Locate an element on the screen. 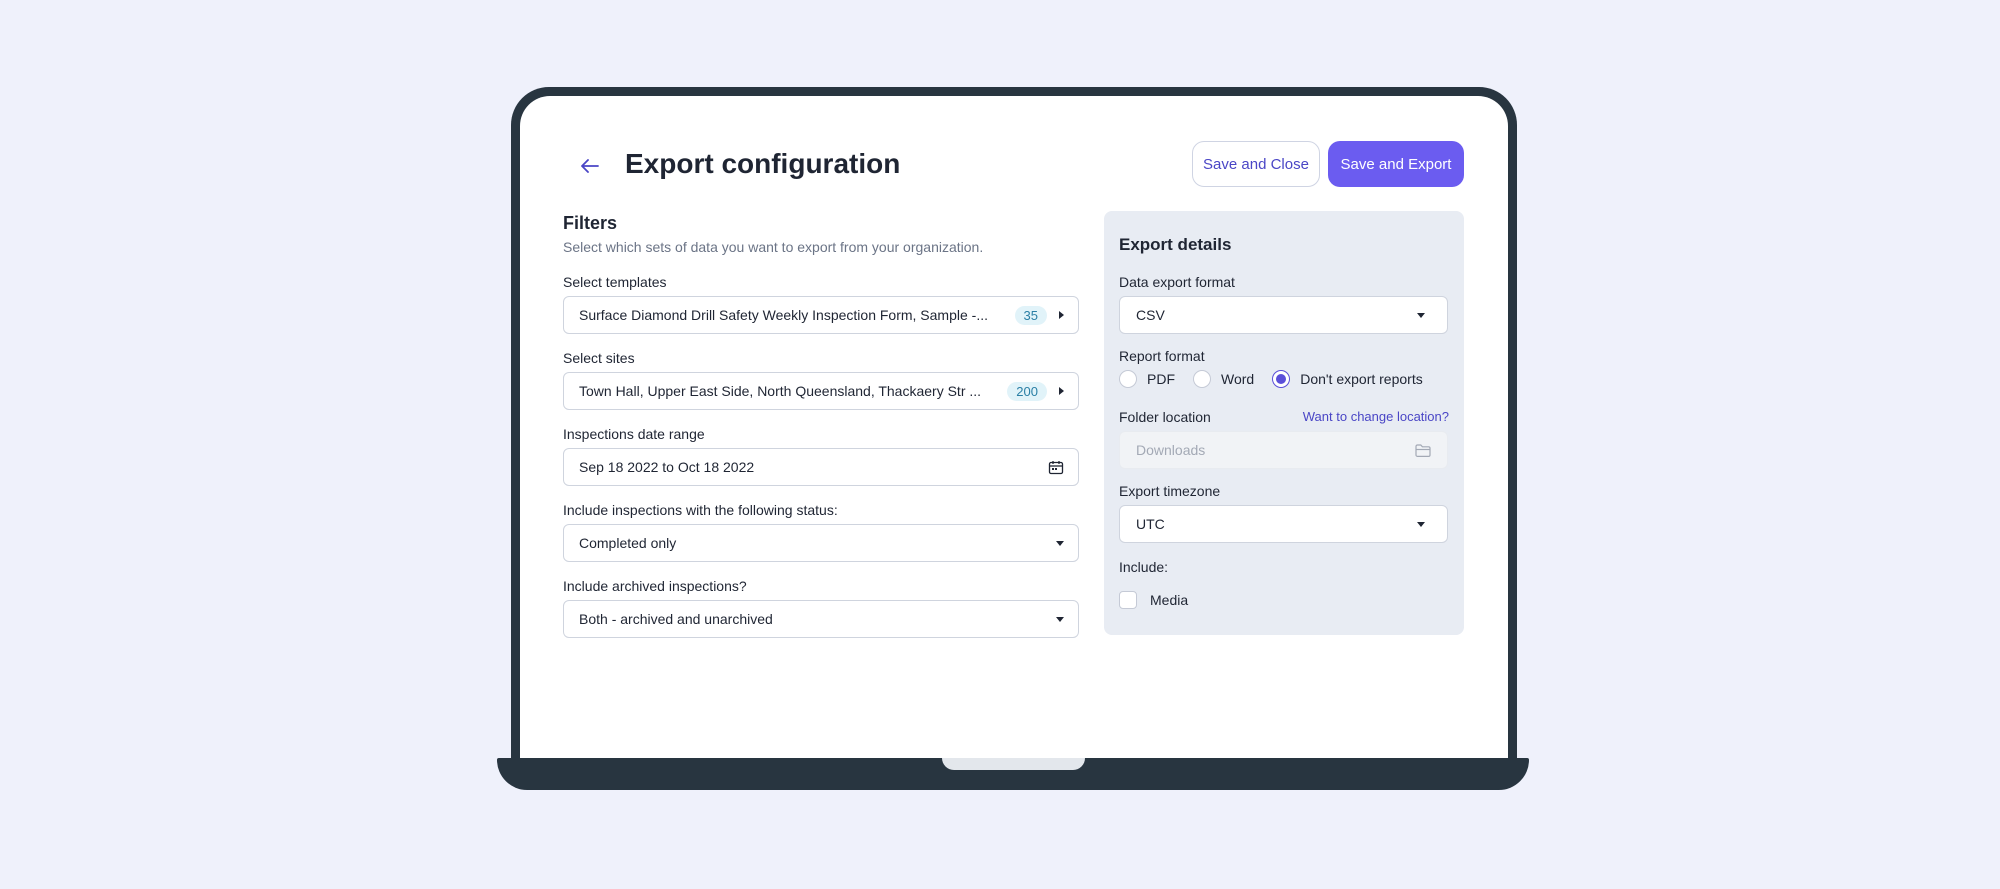 The image size is (2000, 889). data-format-label: Data export format is located at coordinates (1177, 282).